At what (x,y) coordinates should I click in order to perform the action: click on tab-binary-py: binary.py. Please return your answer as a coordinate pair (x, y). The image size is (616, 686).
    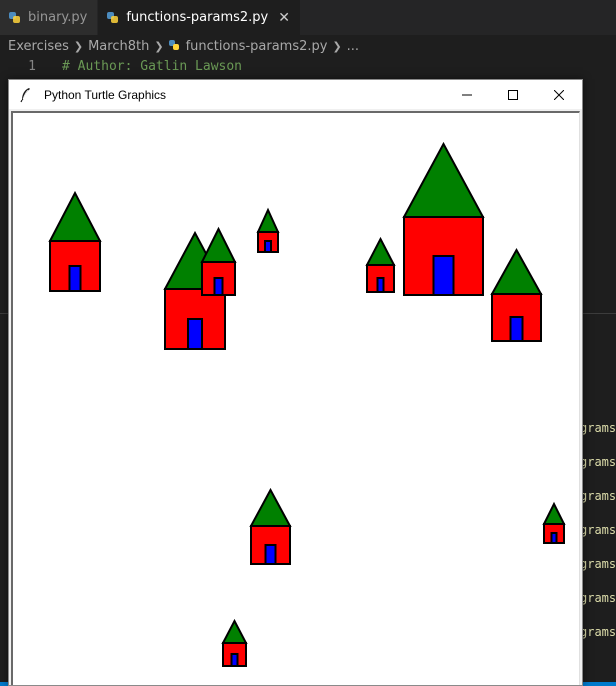
    Looking at the image, I should click on (49, 17).